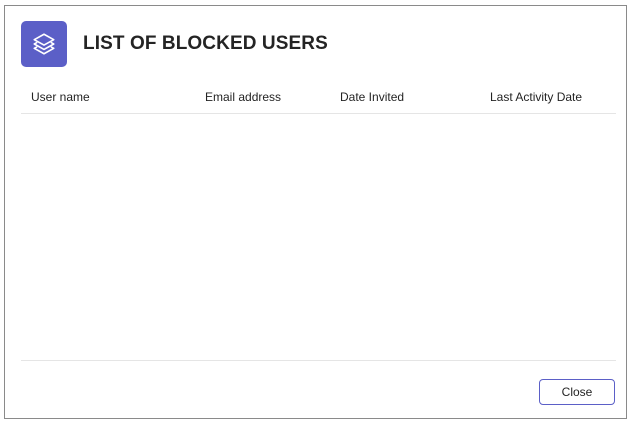  I want to click on close-button: Close, so click(577, 392).